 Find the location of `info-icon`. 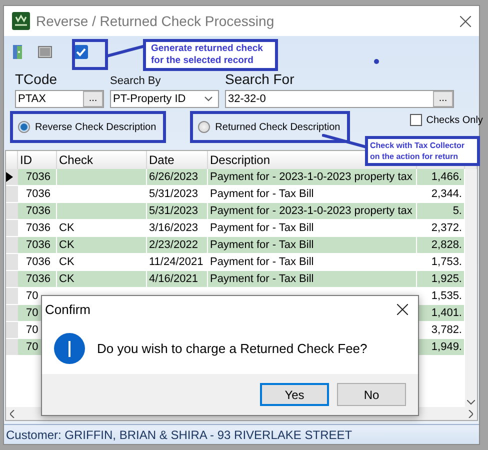

info-icon is located at coordinates (69, 348).